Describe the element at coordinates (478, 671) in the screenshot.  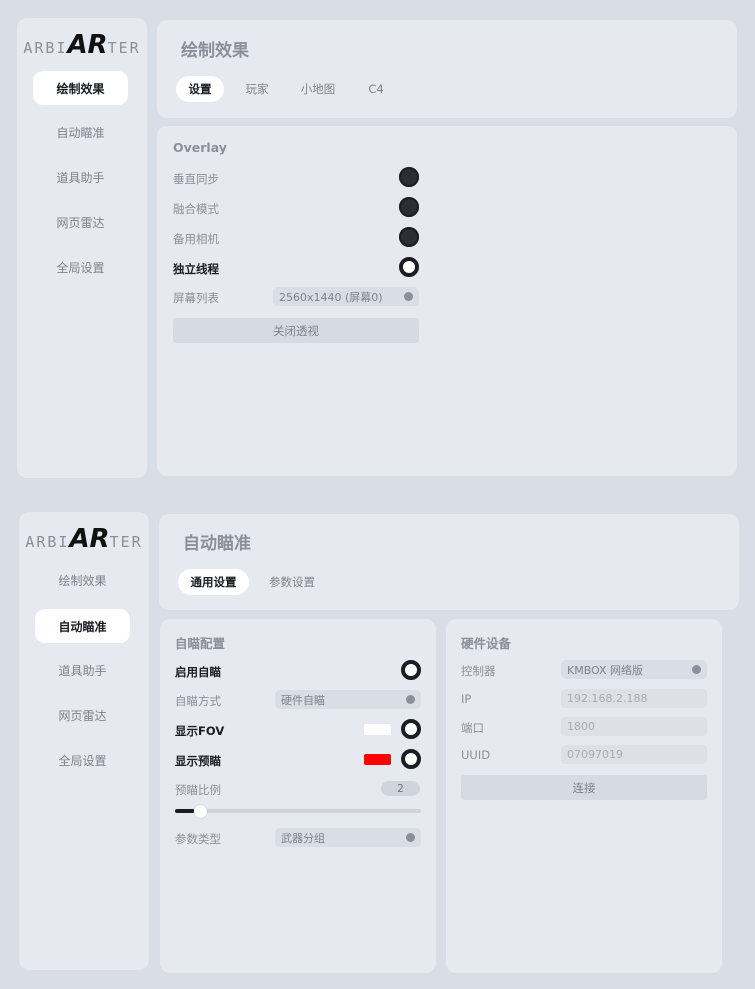
I see `controller-label: 控制器` at that location.